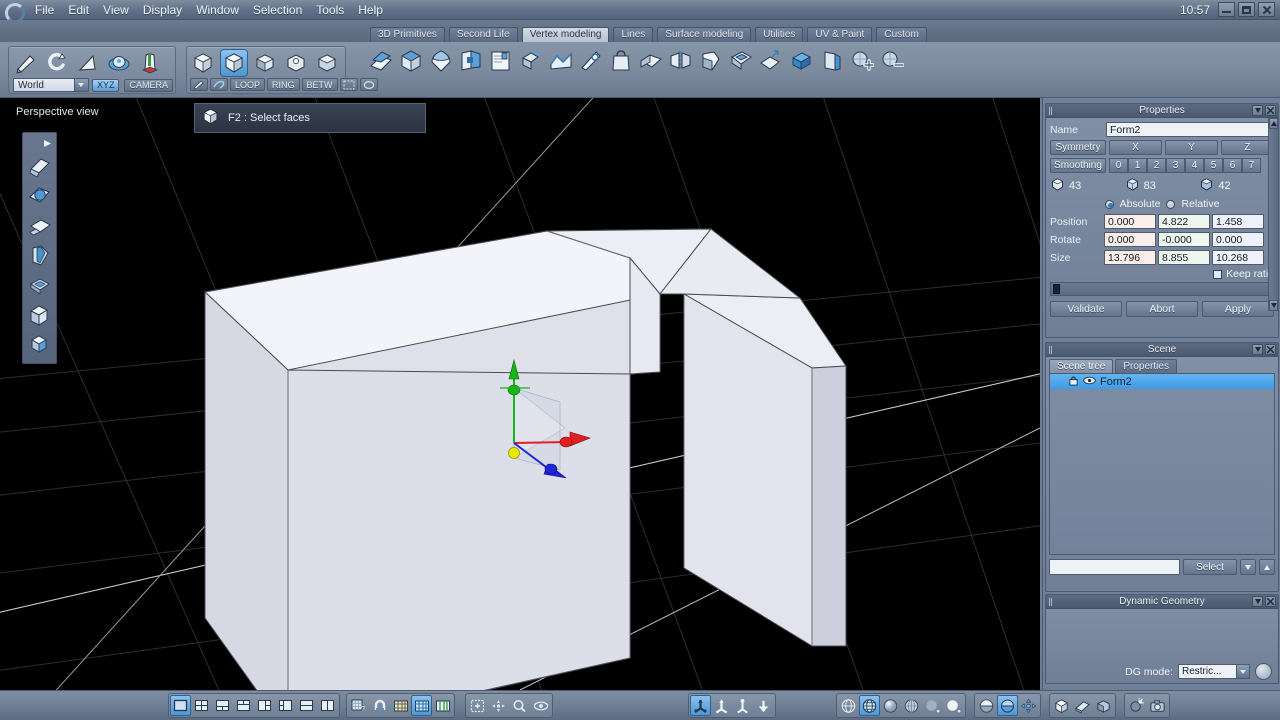 This screenshot has height=720, width=1280. Describe the element at coordinates (51, 85) in the screenshot. I see `reference-frame-combo: World` at that location.